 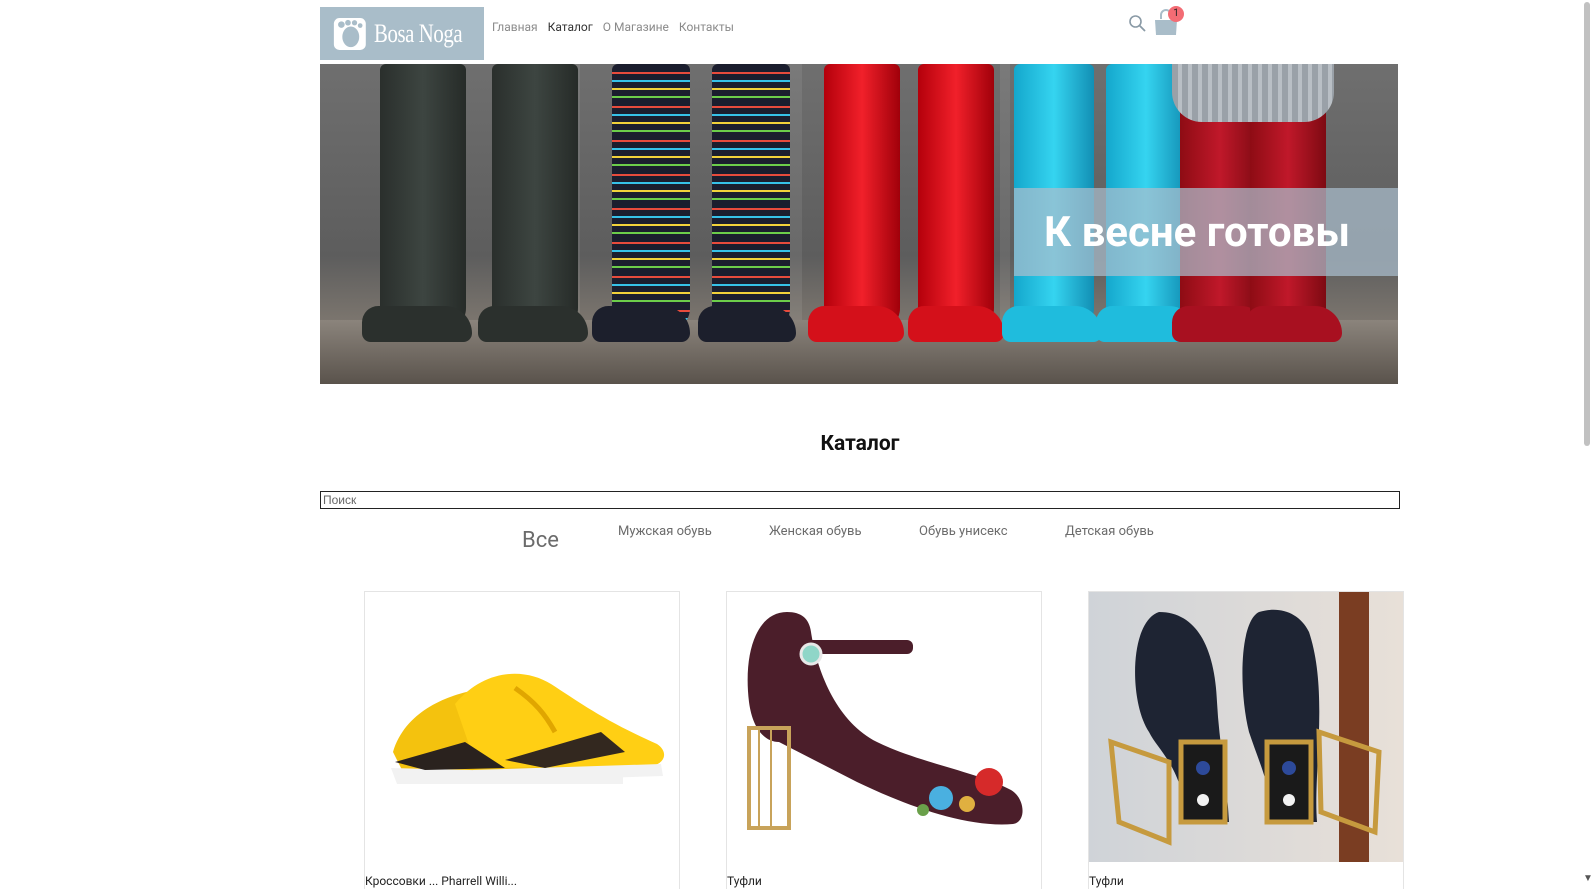 I want to click on hero-caption: К весне готовы, so click(x=1206, y=232).